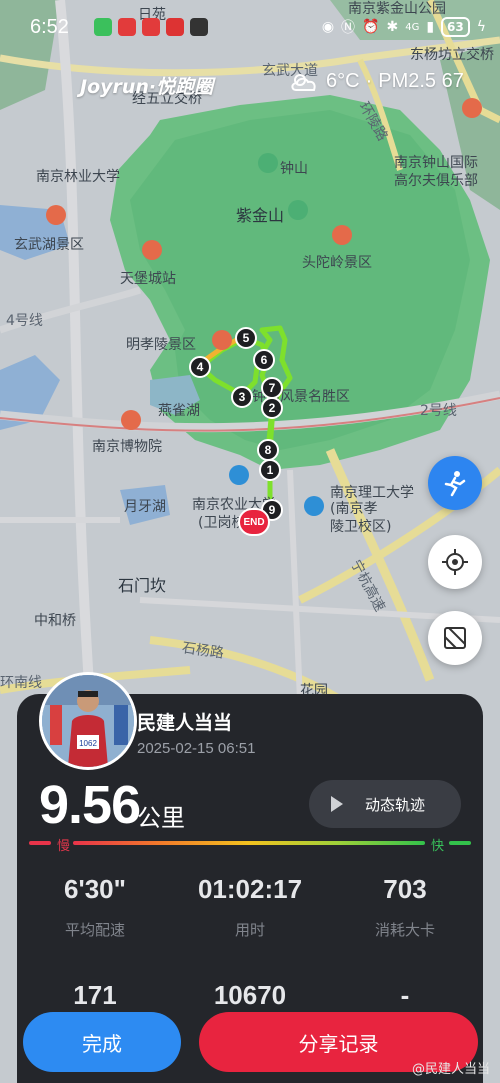 The image size is (500, 1083). Describe the element at coordinates (430, 27) in the screenshot. I see `signal-icon: ▮` at that location.